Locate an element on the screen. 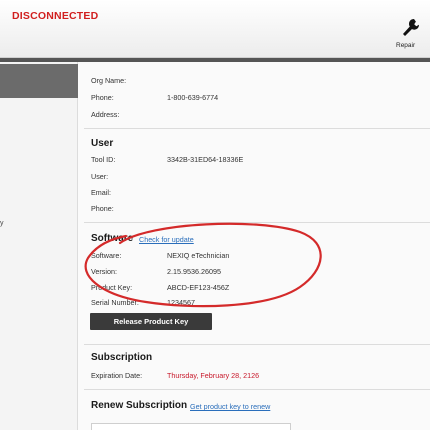  version-label: Version: is located at coordinates (104, 271).